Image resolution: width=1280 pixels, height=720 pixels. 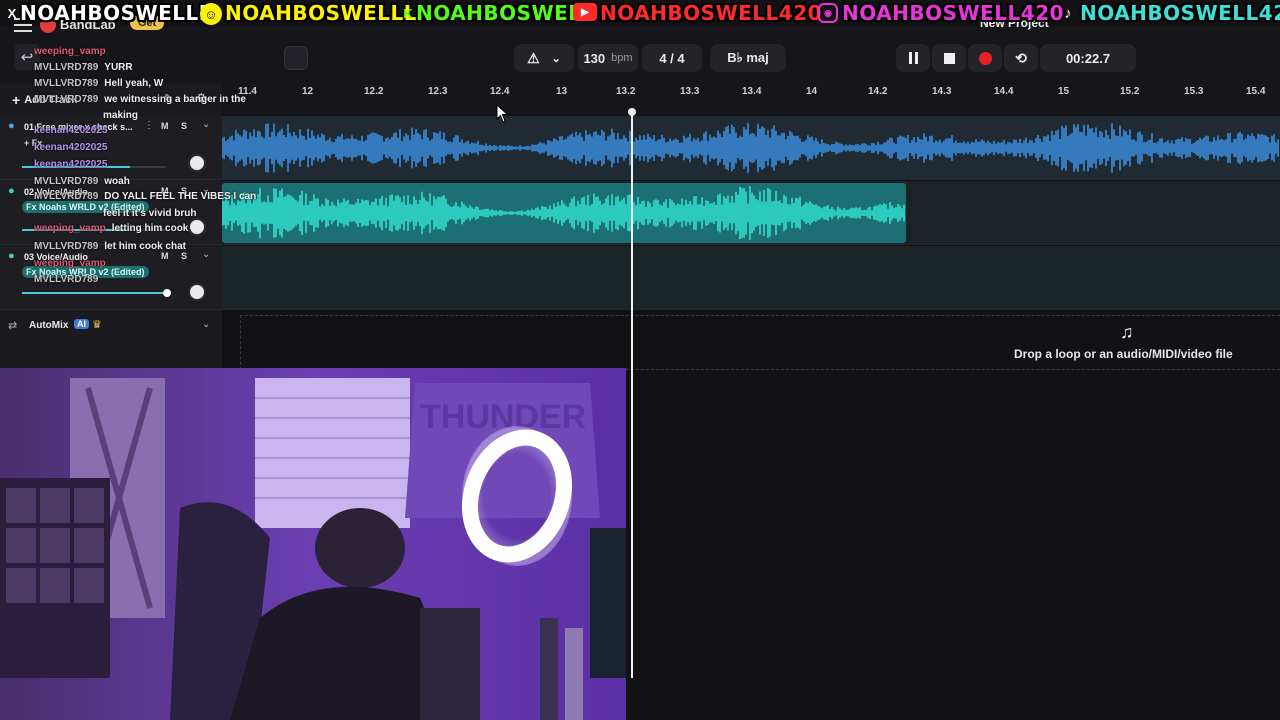 I want to click on ruler-tick-label: 14.3, so click(x=942, y=91).